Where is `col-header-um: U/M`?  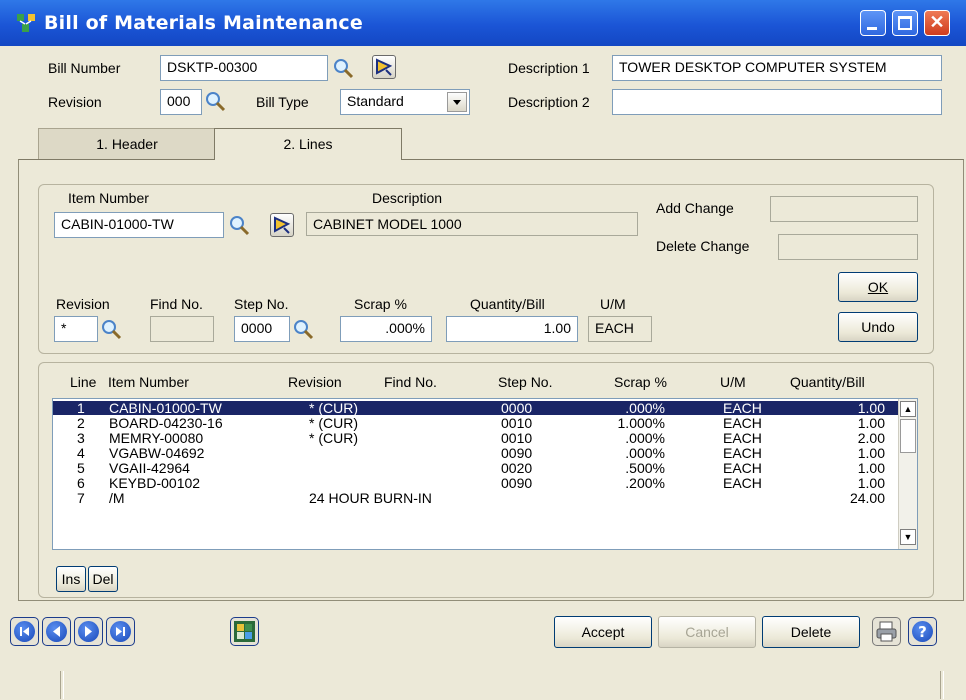 col-header-um: U/M is located at coordinates (733, 382).